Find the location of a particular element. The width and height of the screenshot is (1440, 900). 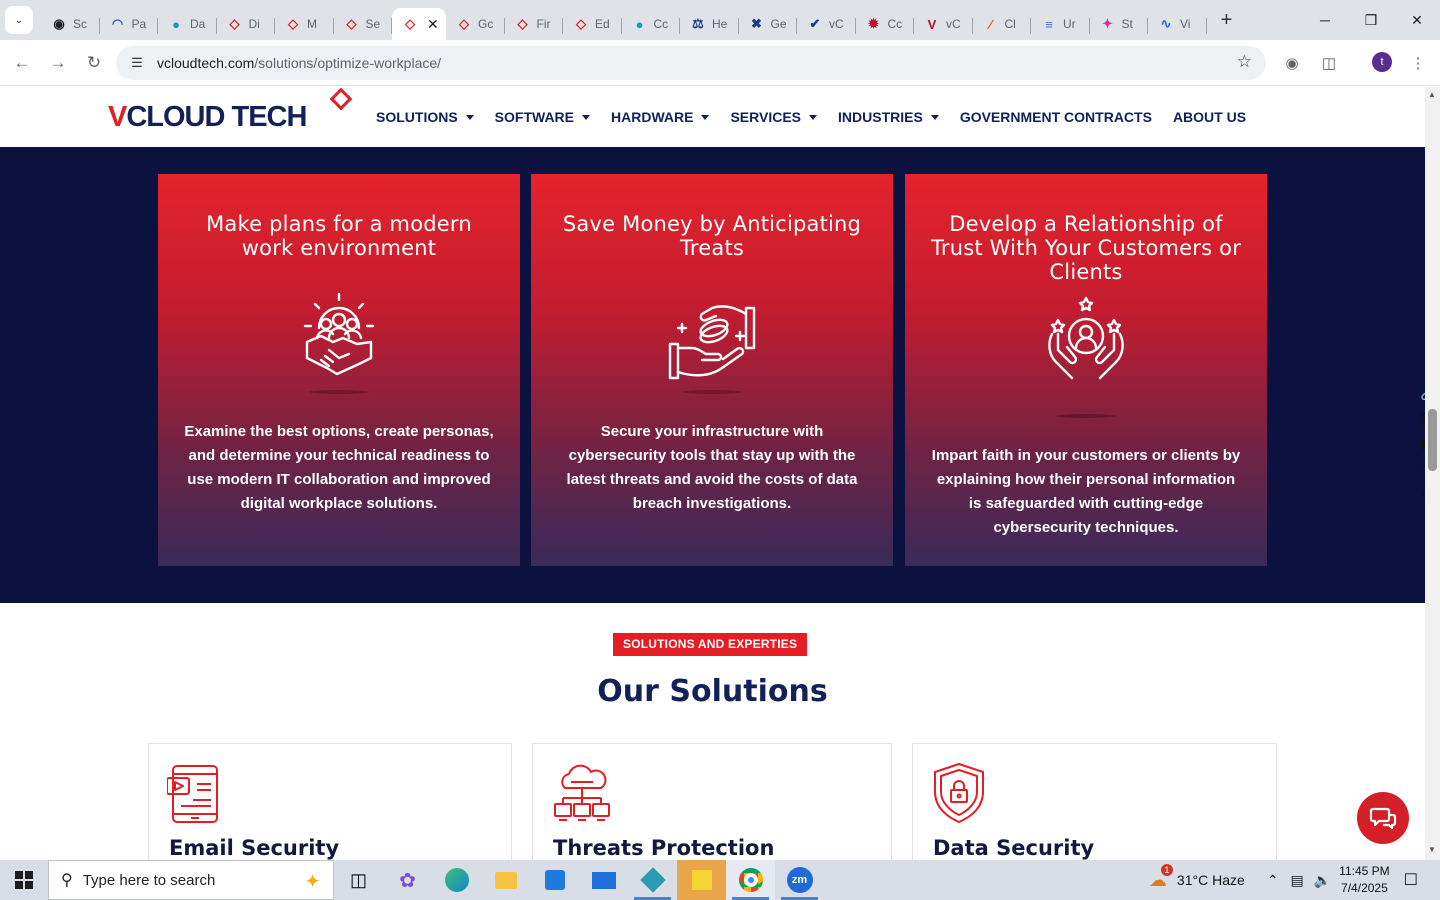

tab-favicon-icon: ● is located at coordinates (639, 24).